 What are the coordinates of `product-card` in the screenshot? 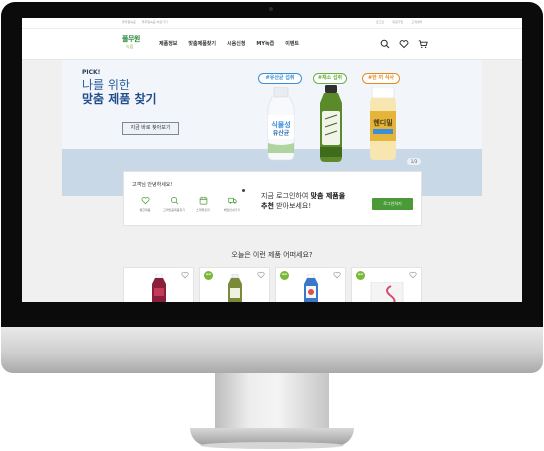 It's located at (158, 284).